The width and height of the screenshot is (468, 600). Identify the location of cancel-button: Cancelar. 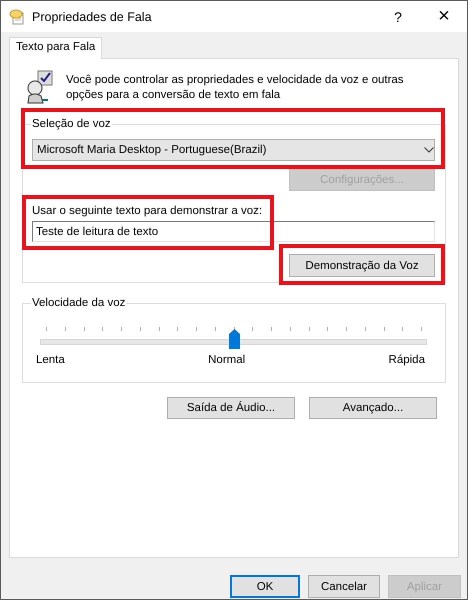
(344, 586).